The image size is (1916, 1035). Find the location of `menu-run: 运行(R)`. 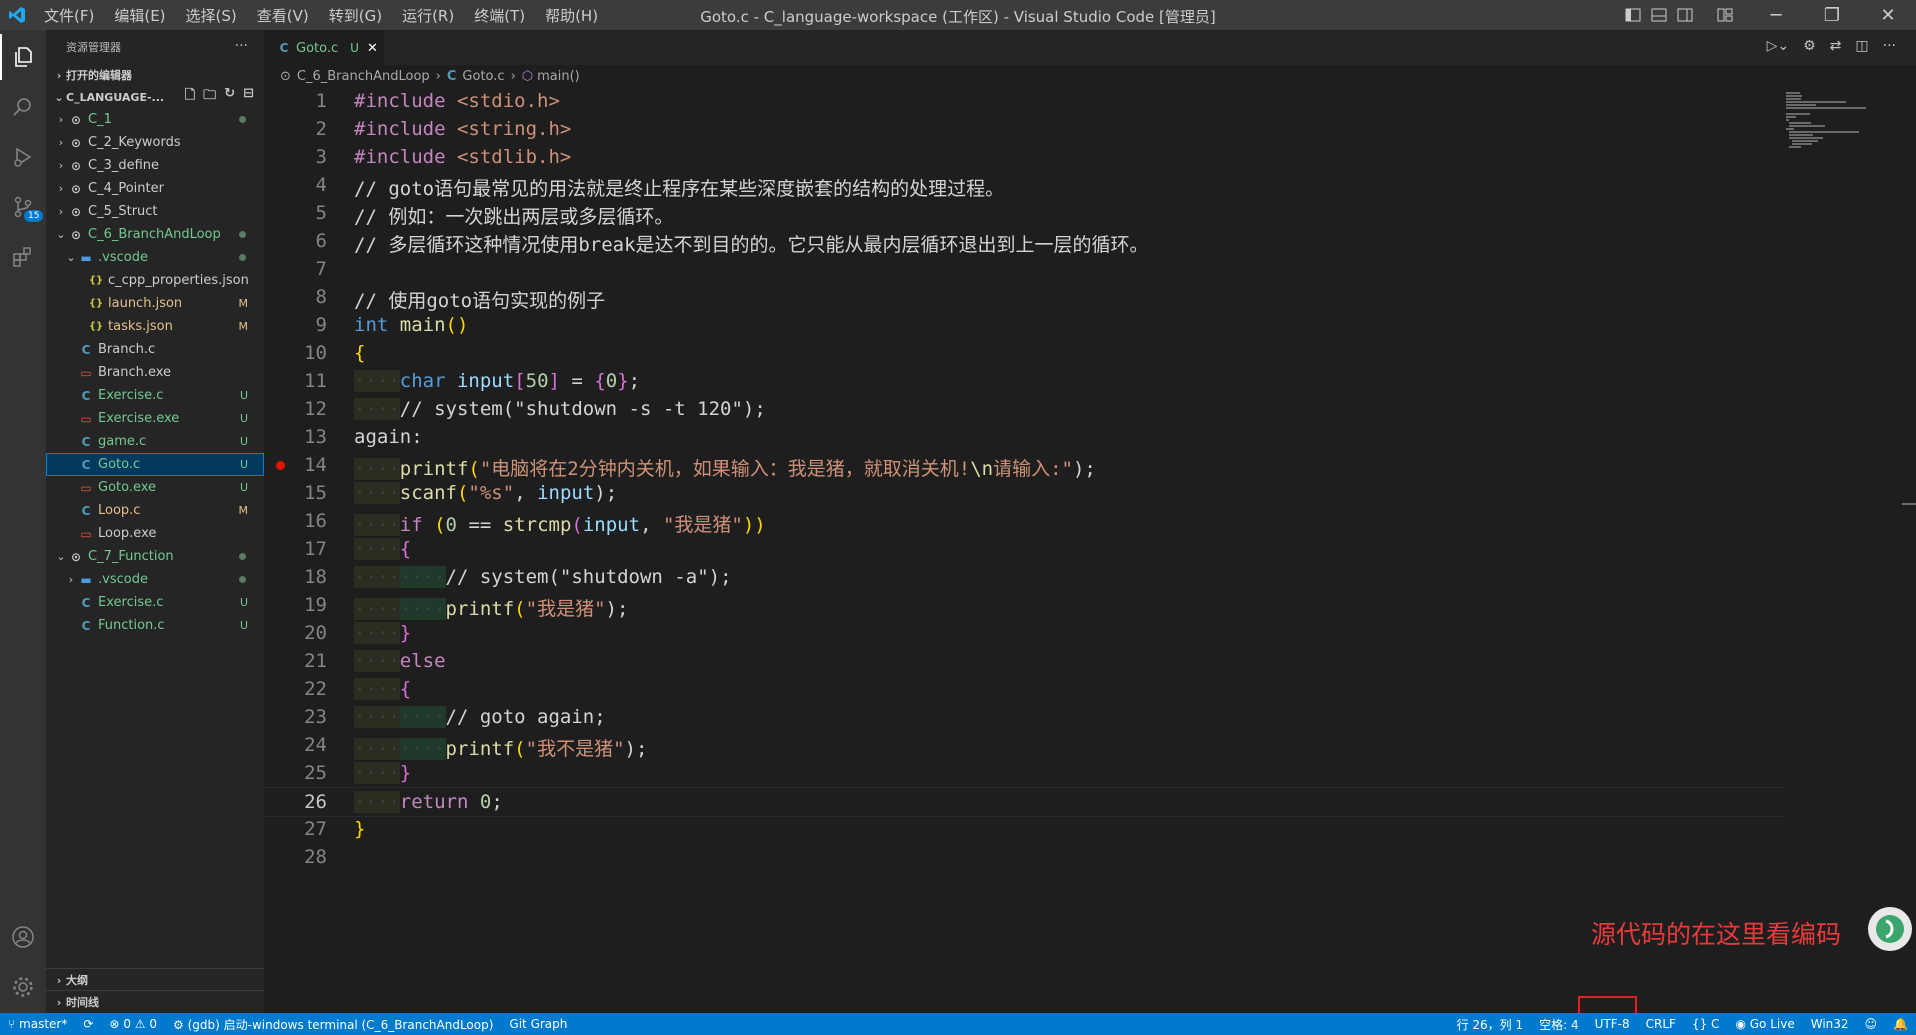

menu-run: 运行(R) is located at coordinates (428, 15).